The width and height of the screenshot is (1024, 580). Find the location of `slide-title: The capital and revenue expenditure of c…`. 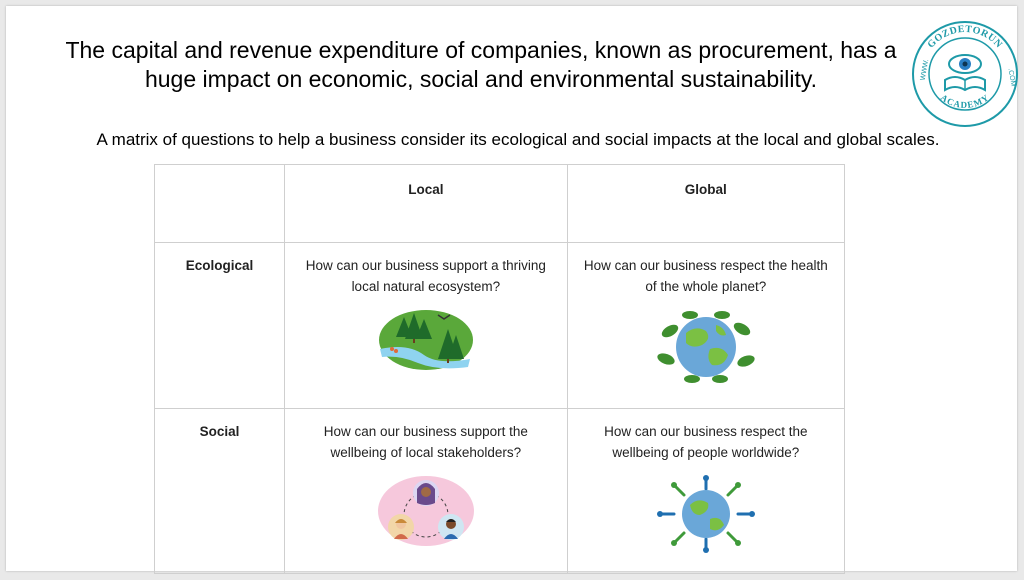

slide-title: The capital and revenue expenditure of c… is located at coordinates (481, 64).